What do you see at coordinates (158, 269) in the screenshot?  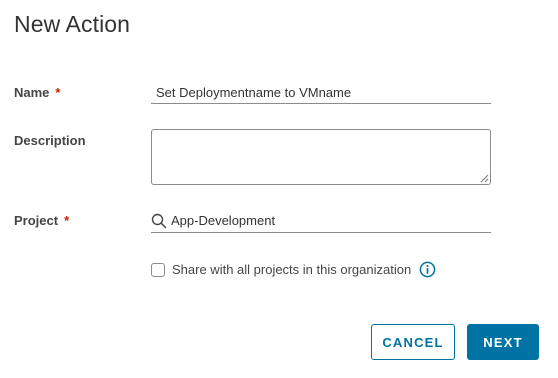 I see `share-checkbox` at bounding box center [158, 269].